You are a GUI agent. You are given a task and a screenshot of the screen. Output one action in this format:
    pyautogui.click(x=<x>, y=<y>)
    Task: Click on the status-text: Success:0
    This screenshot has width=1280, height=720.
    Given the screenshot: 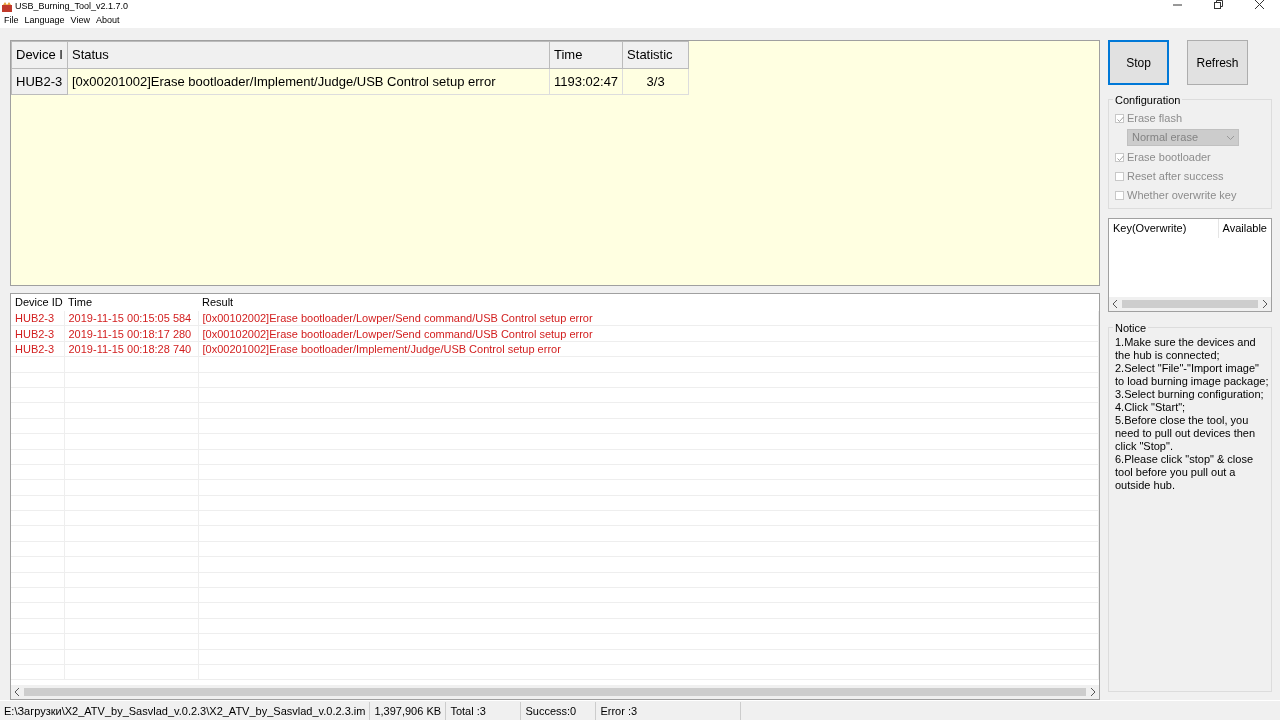 What is the action you would take?
    pyautogui.click(x=559, y=710)
    